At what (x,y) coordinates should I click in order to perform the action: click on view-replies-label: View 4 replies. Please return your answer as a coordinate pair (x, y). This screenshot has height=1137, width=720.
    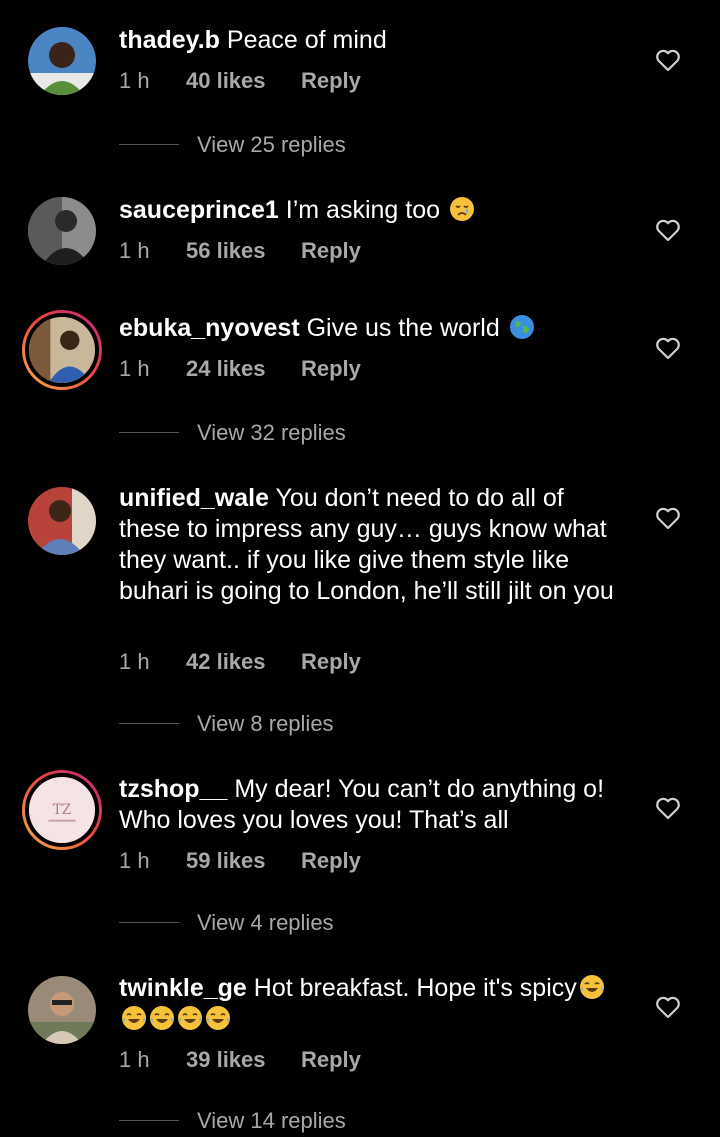
    Looking at the image, I should click on (265, 923).